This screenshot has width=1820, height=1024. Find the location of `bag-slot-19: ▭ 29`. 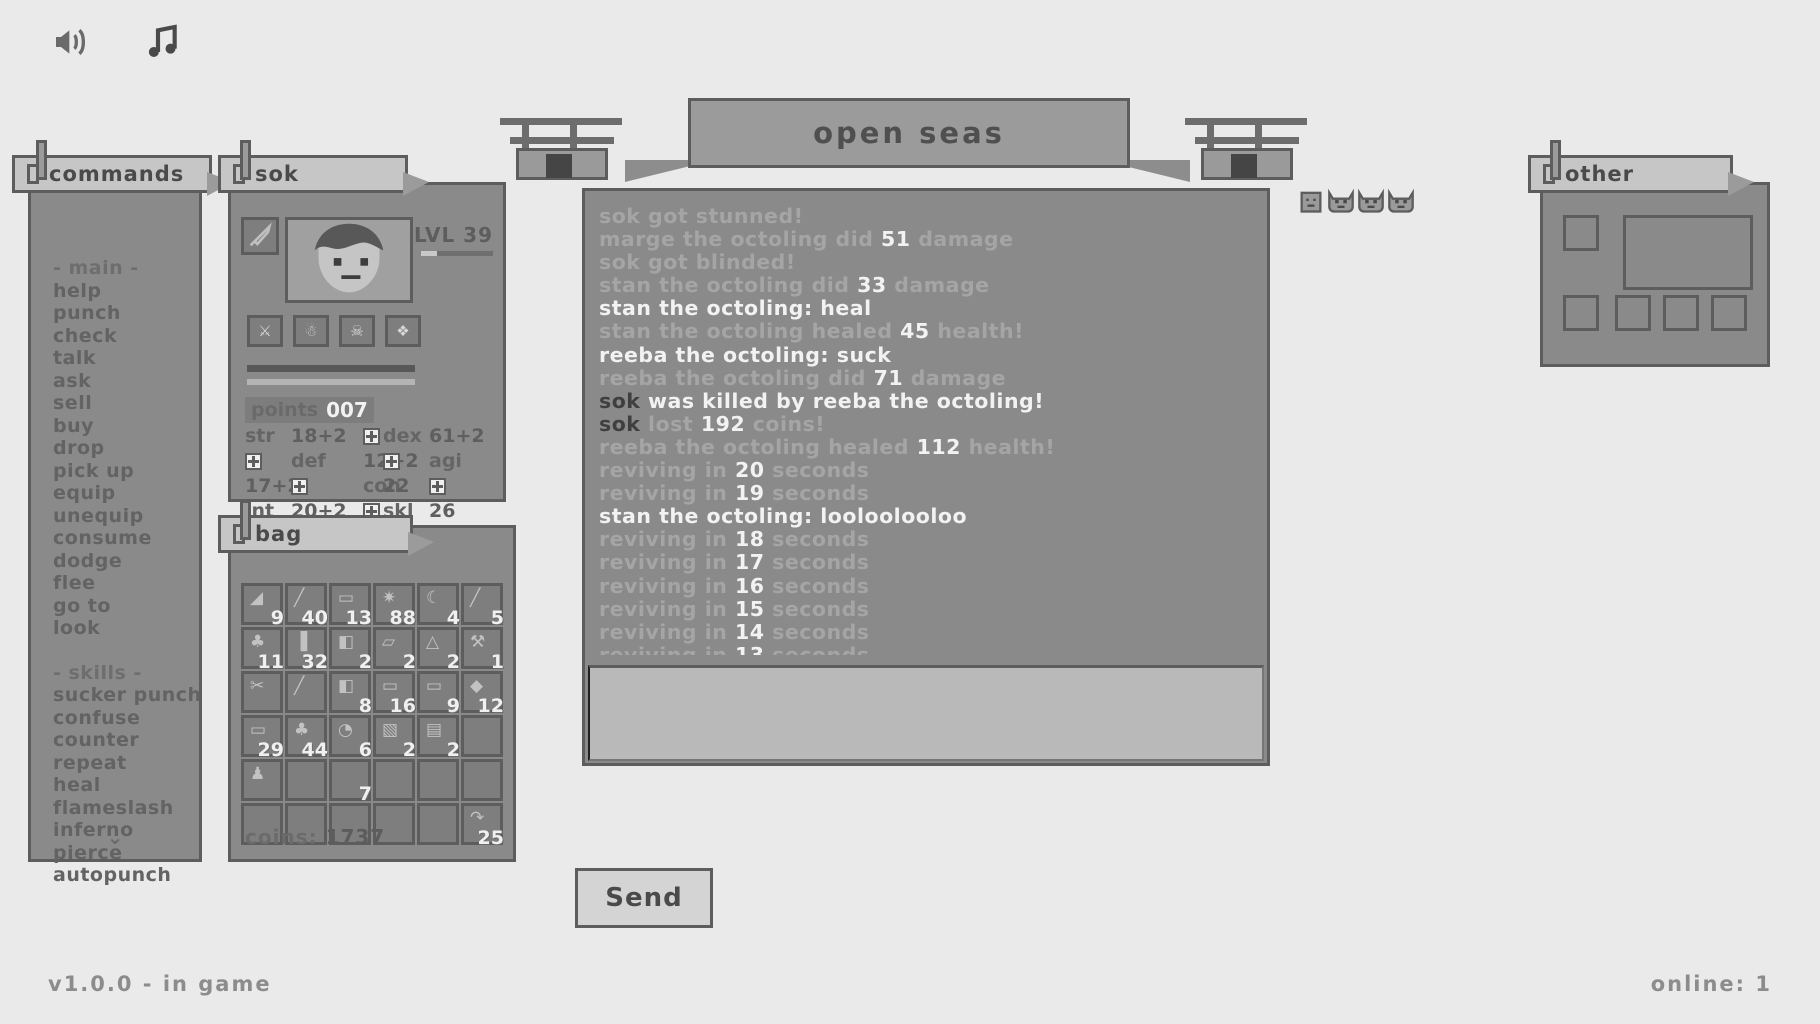

bag-slot-19: ▭ 29 is located at coordinates (262, 738).